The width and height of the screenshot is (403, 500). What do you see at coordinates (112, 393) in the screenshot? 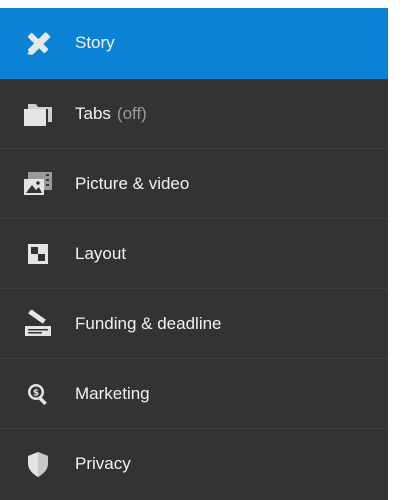
I see `menu-item-label: Marketing` at bounding box center [112, 393].